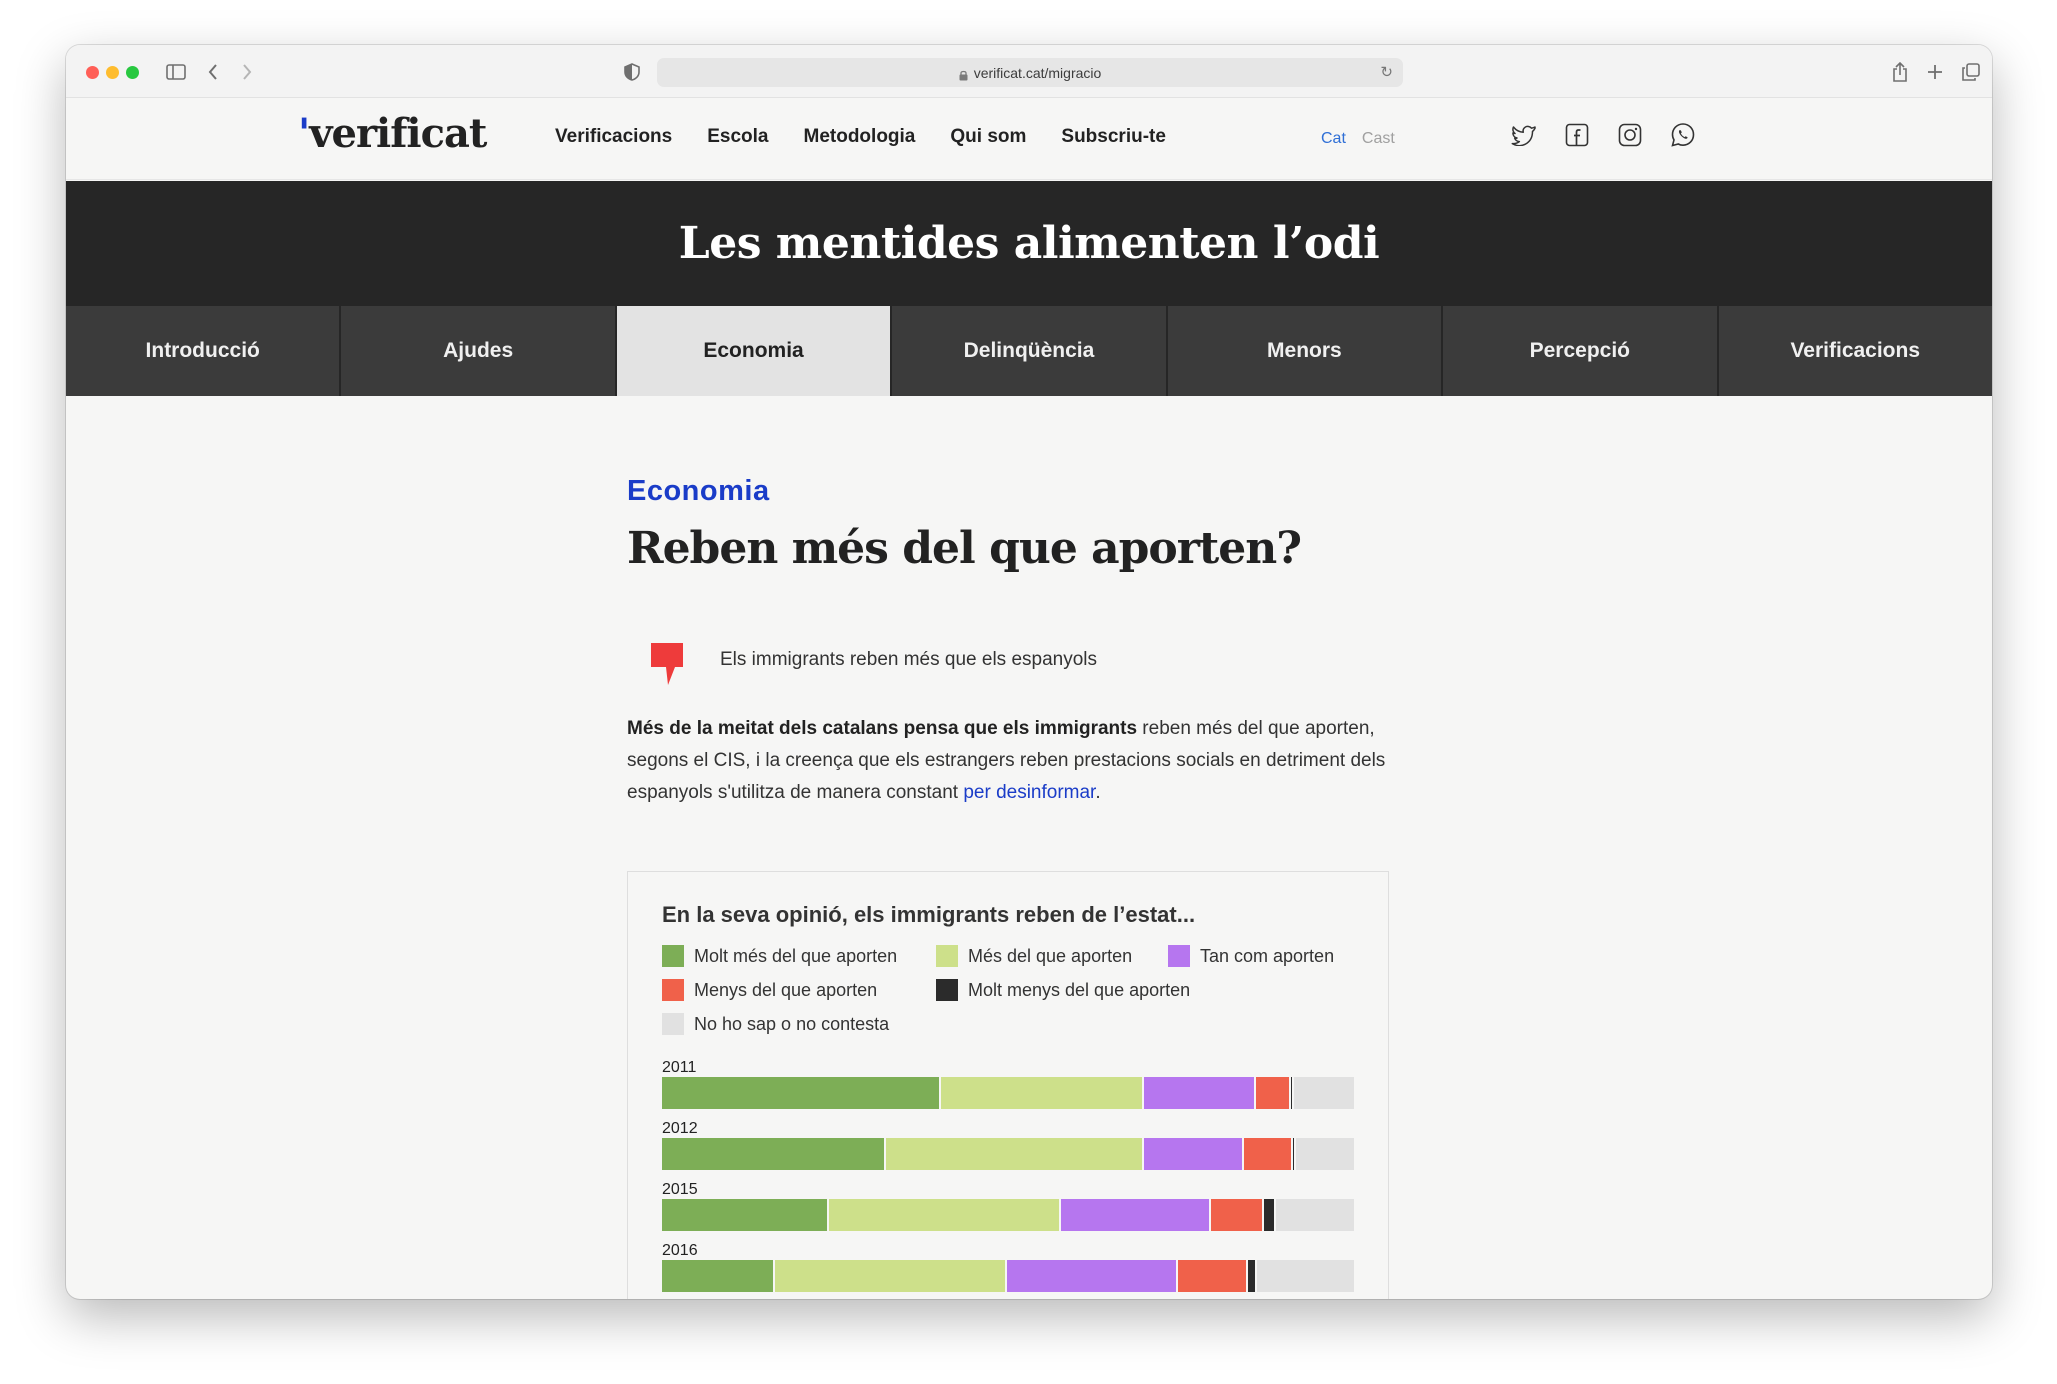 The height and width of the screenshot is (1384, 2057). What do you see at coordinates (667, 664) in the screenshot?
I see `thumbs-down-claim-icon` at bounding box center [667, 664].